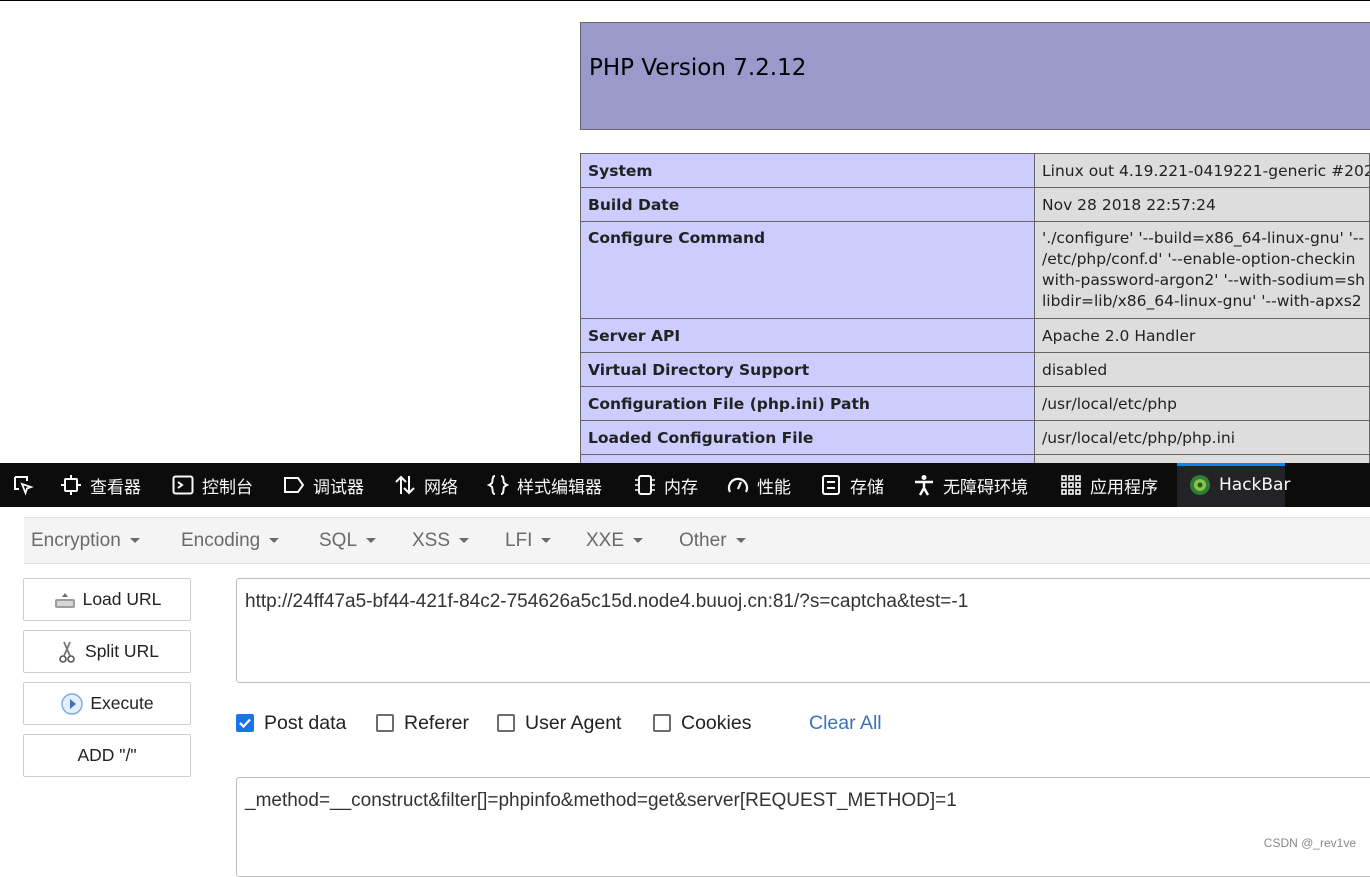 The image size is (1370, 877). I want to click on post-data-checkbox: Post data, so click(291, 723).